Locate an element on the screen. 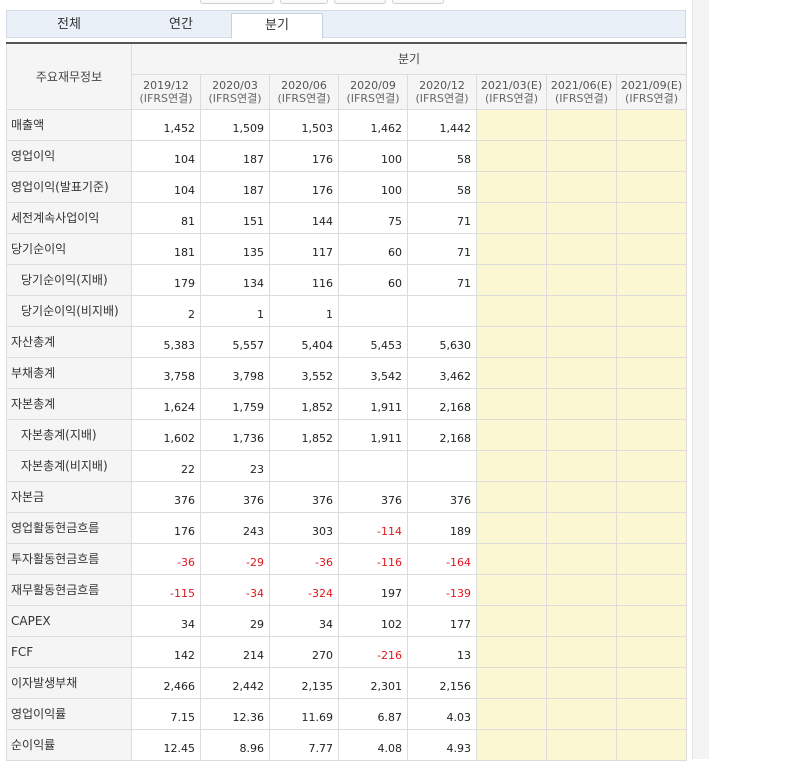 The width and height of the screenshot is (798, 761). row-label: 재무활동현금흐름 is located at coordinates (69, 589).